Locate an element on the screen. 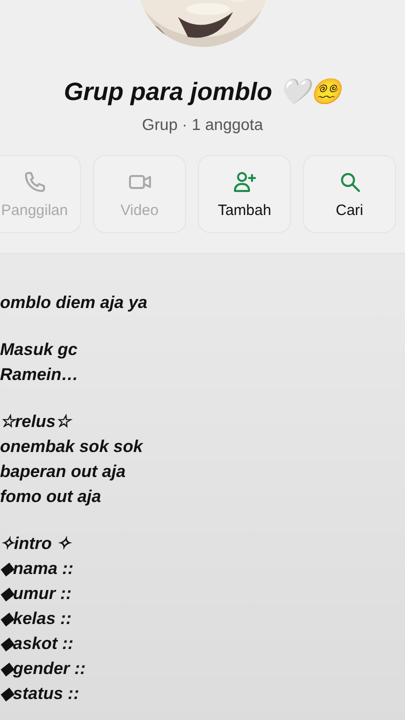  description-line: ◆umur :: is located at coordinates (36, 594).